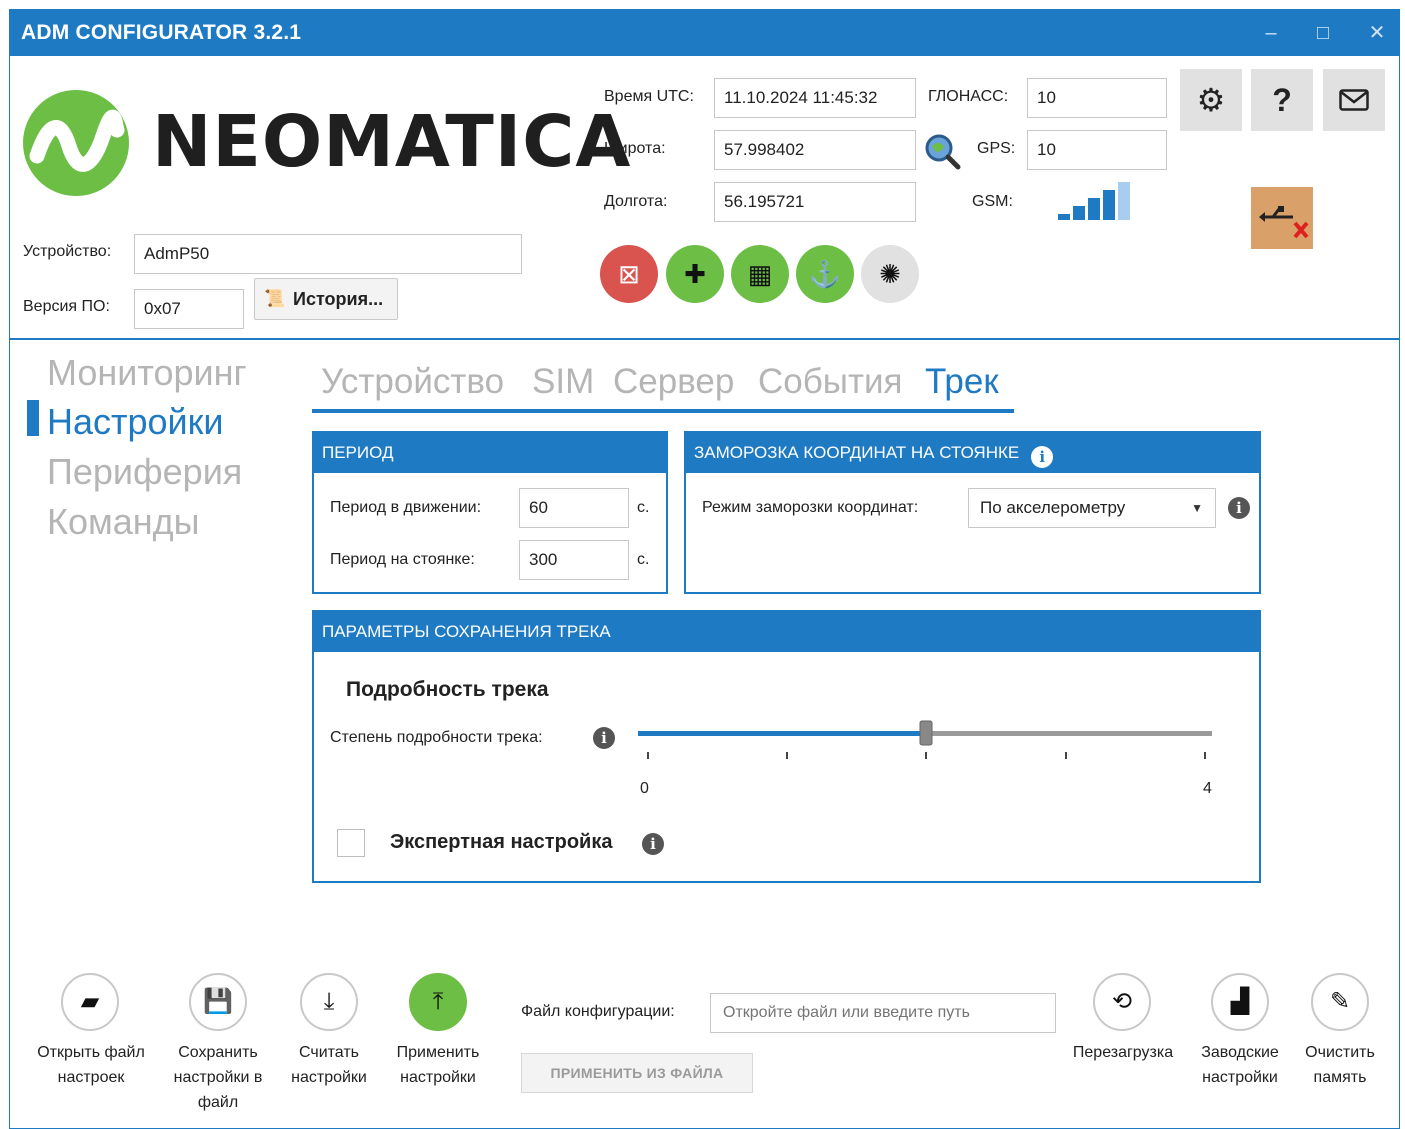  Describe the element at coordinates (412, 382) in the screenshot. I see `tab-device: Устройство` at that location.